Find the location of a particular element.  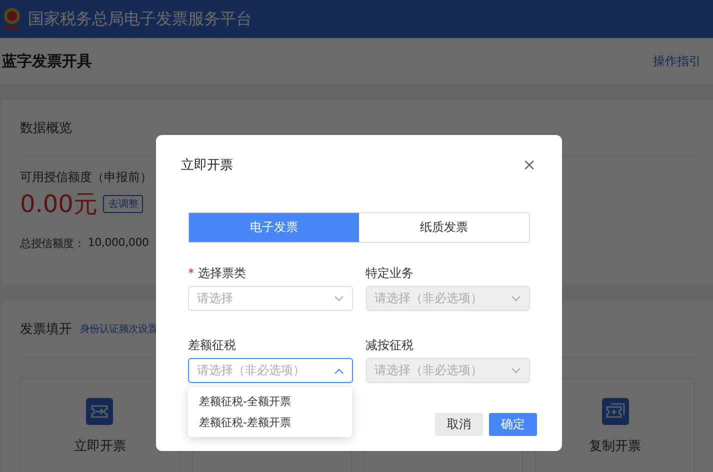

total-value: 10,000,000 is located at coordinates (118, 243).